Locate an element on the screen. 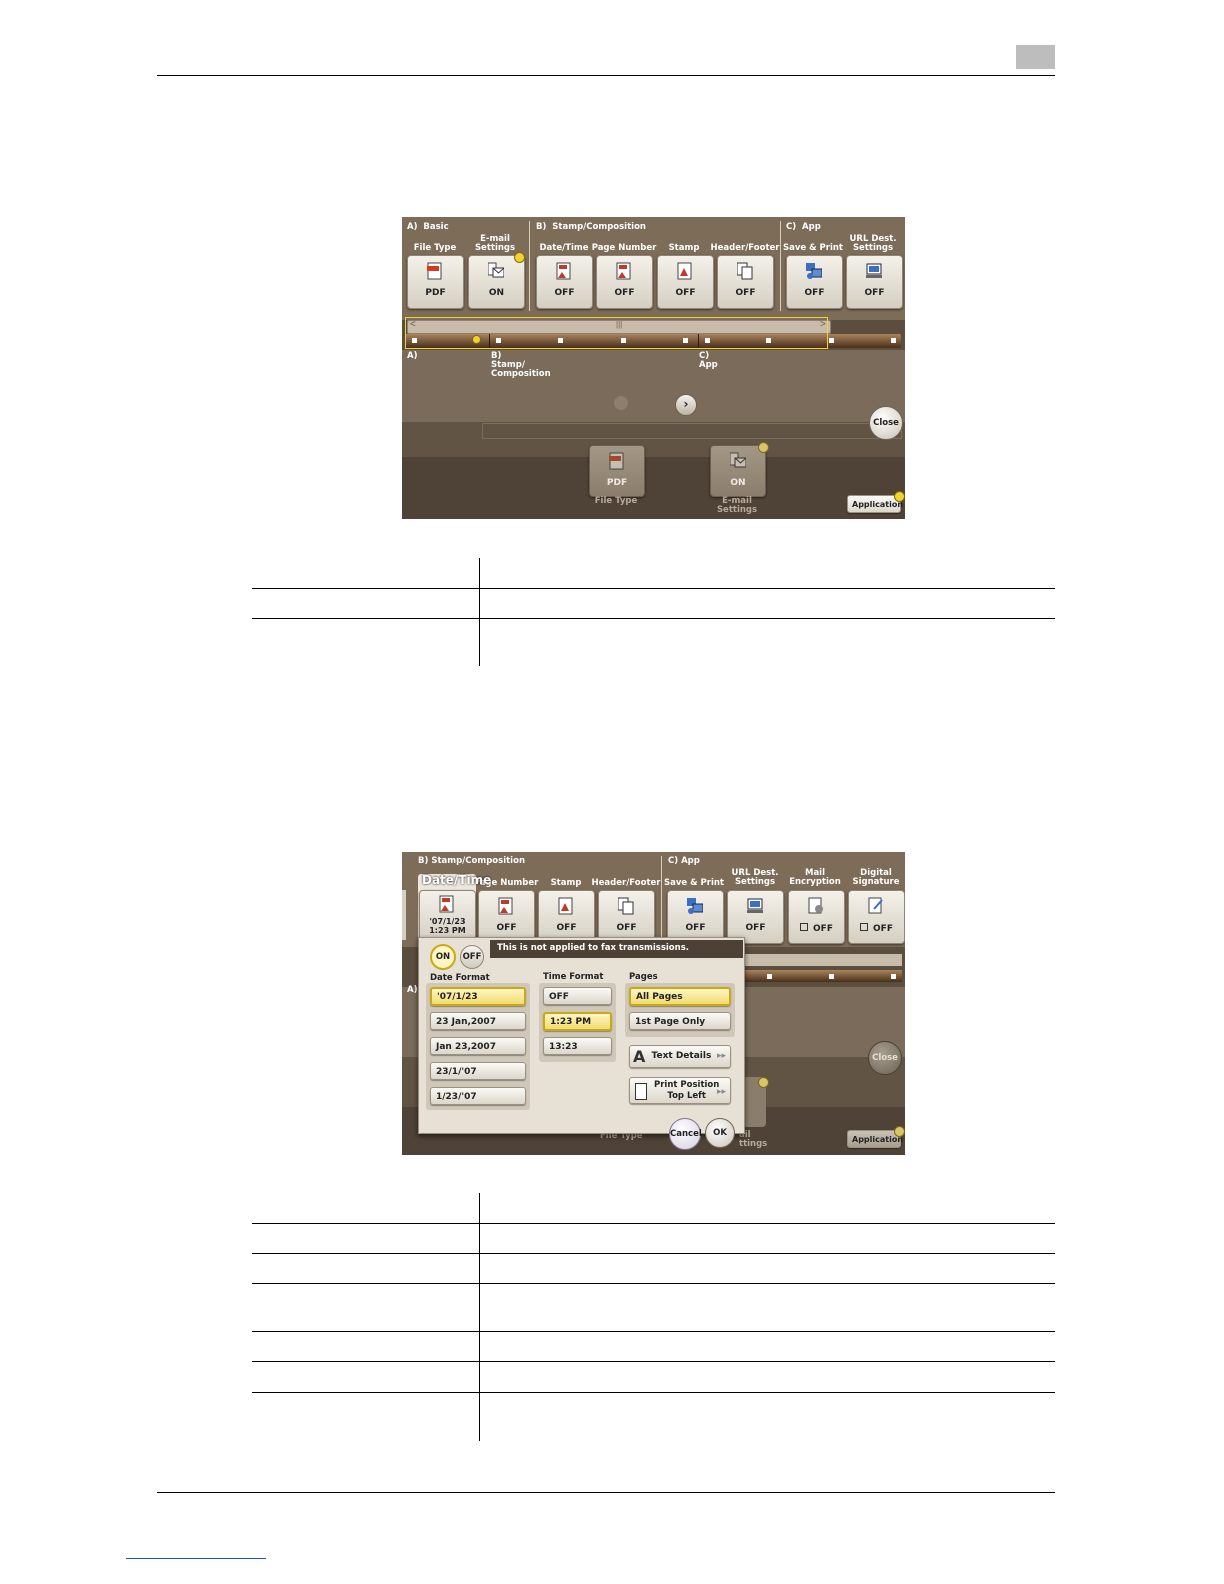 The image size is (1224, 1584). scroll-view-highlight is located at coordinates (616, 333).